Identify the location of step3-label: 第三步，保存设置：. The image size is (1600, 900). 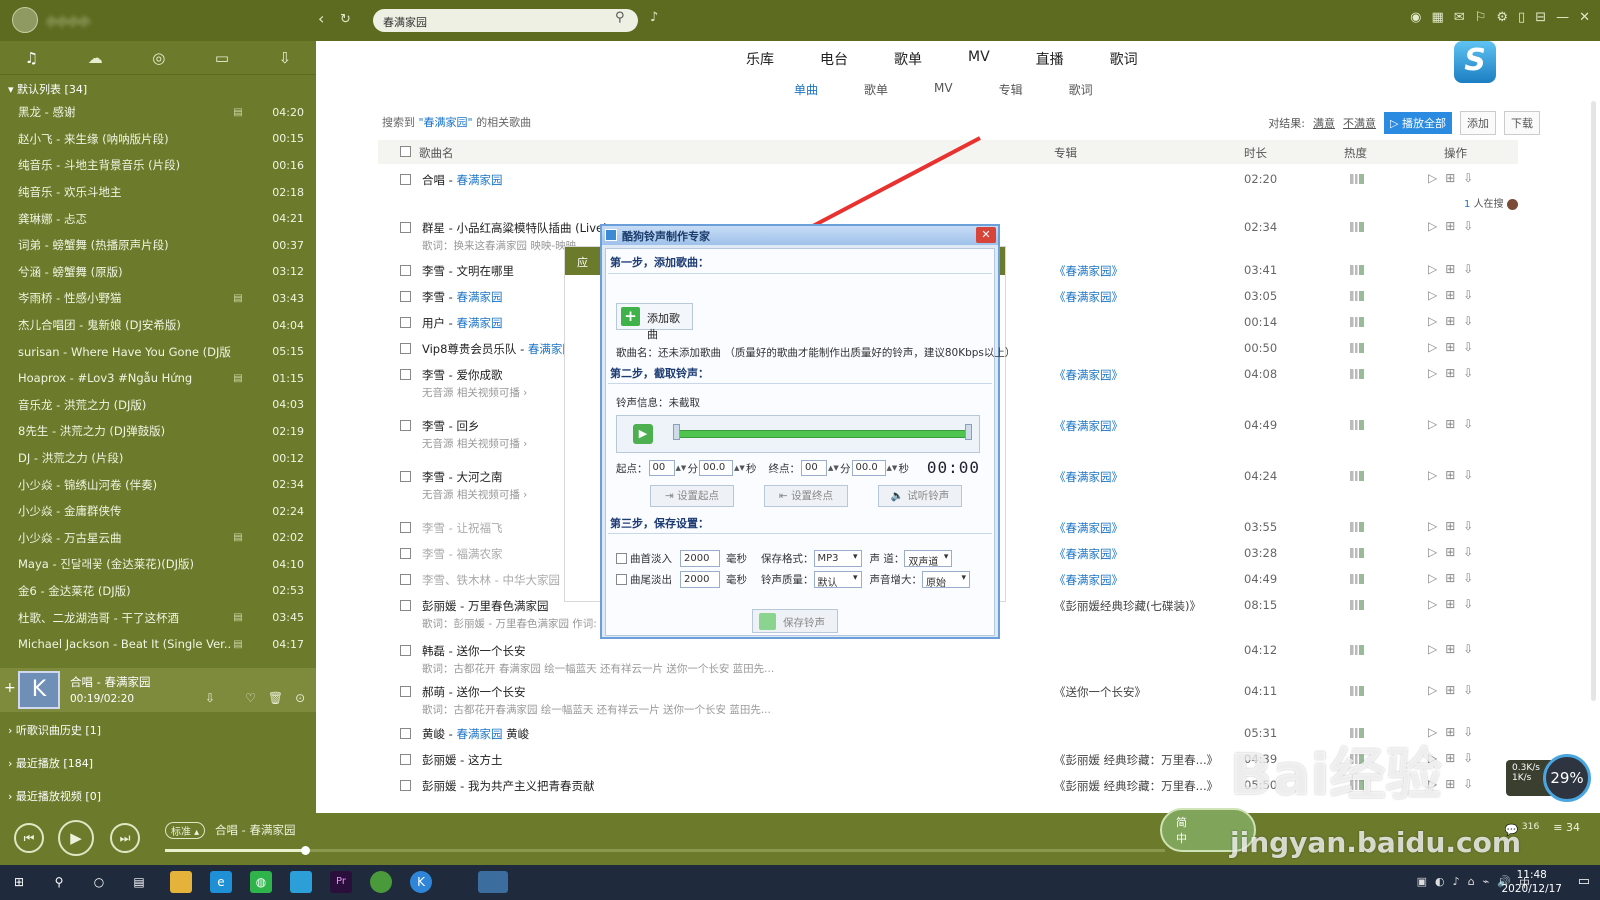
(659, 523).